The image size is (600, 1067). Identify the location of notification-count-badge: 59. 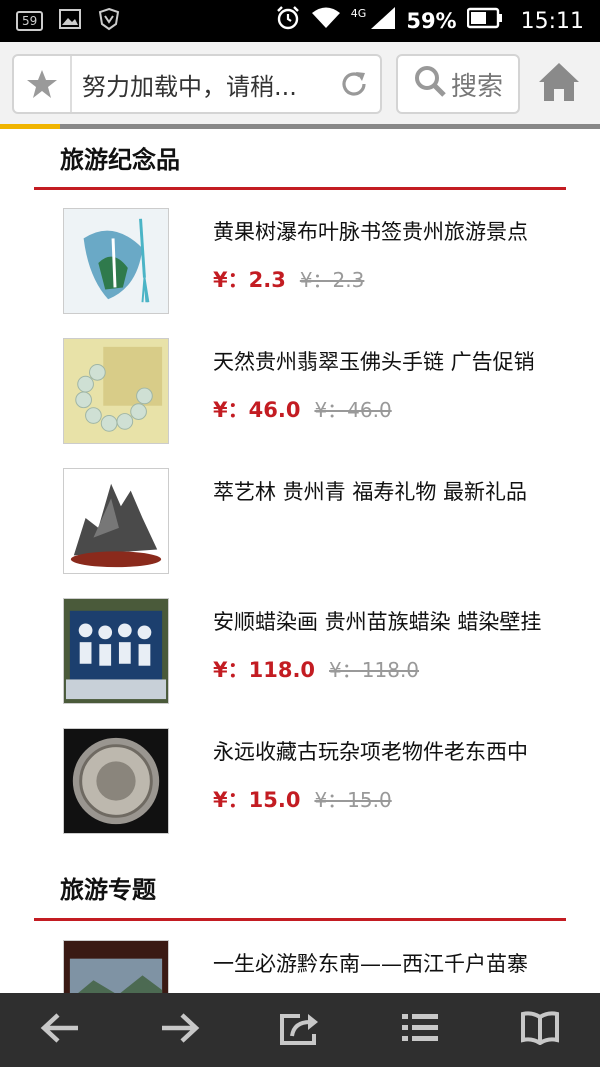
(30, 21).